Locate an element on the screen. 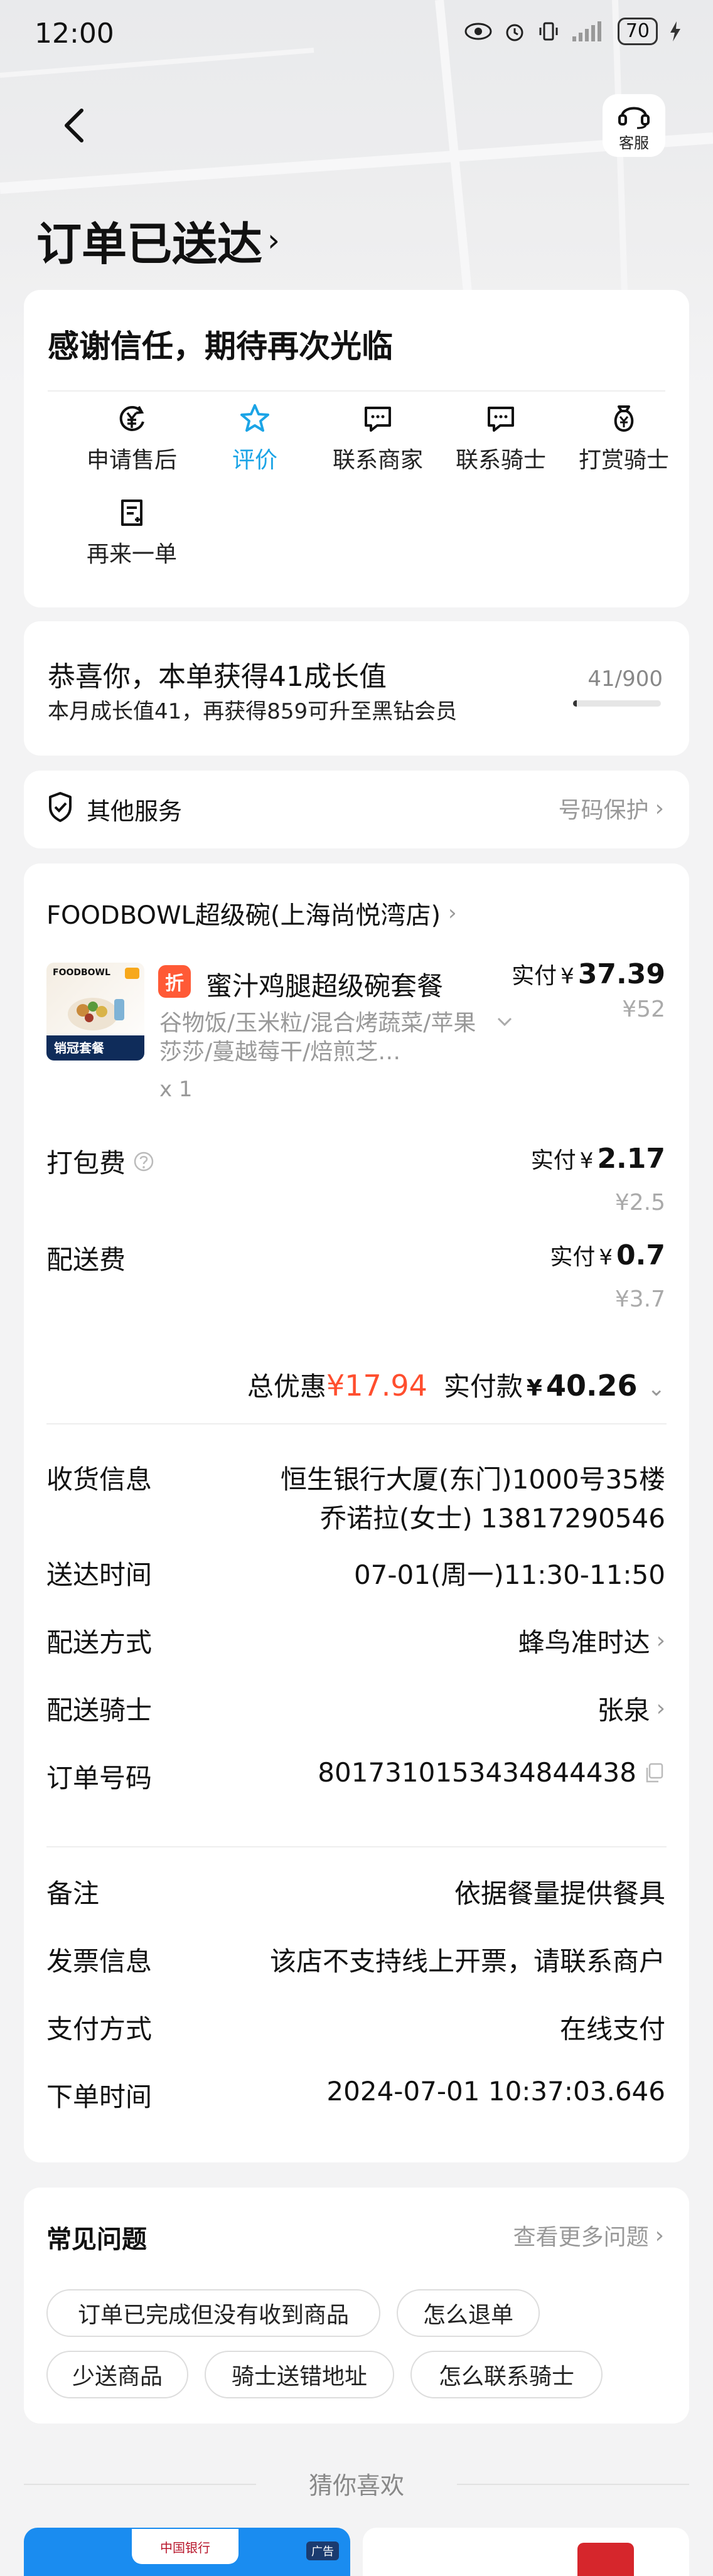  back-button is located at coordinates (74, 125).